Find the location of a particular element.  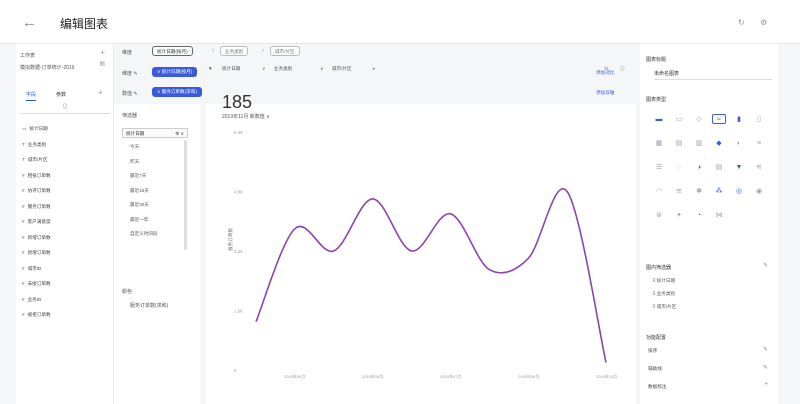

filter-option: 最近15天 is located at coordinates (139, 191).